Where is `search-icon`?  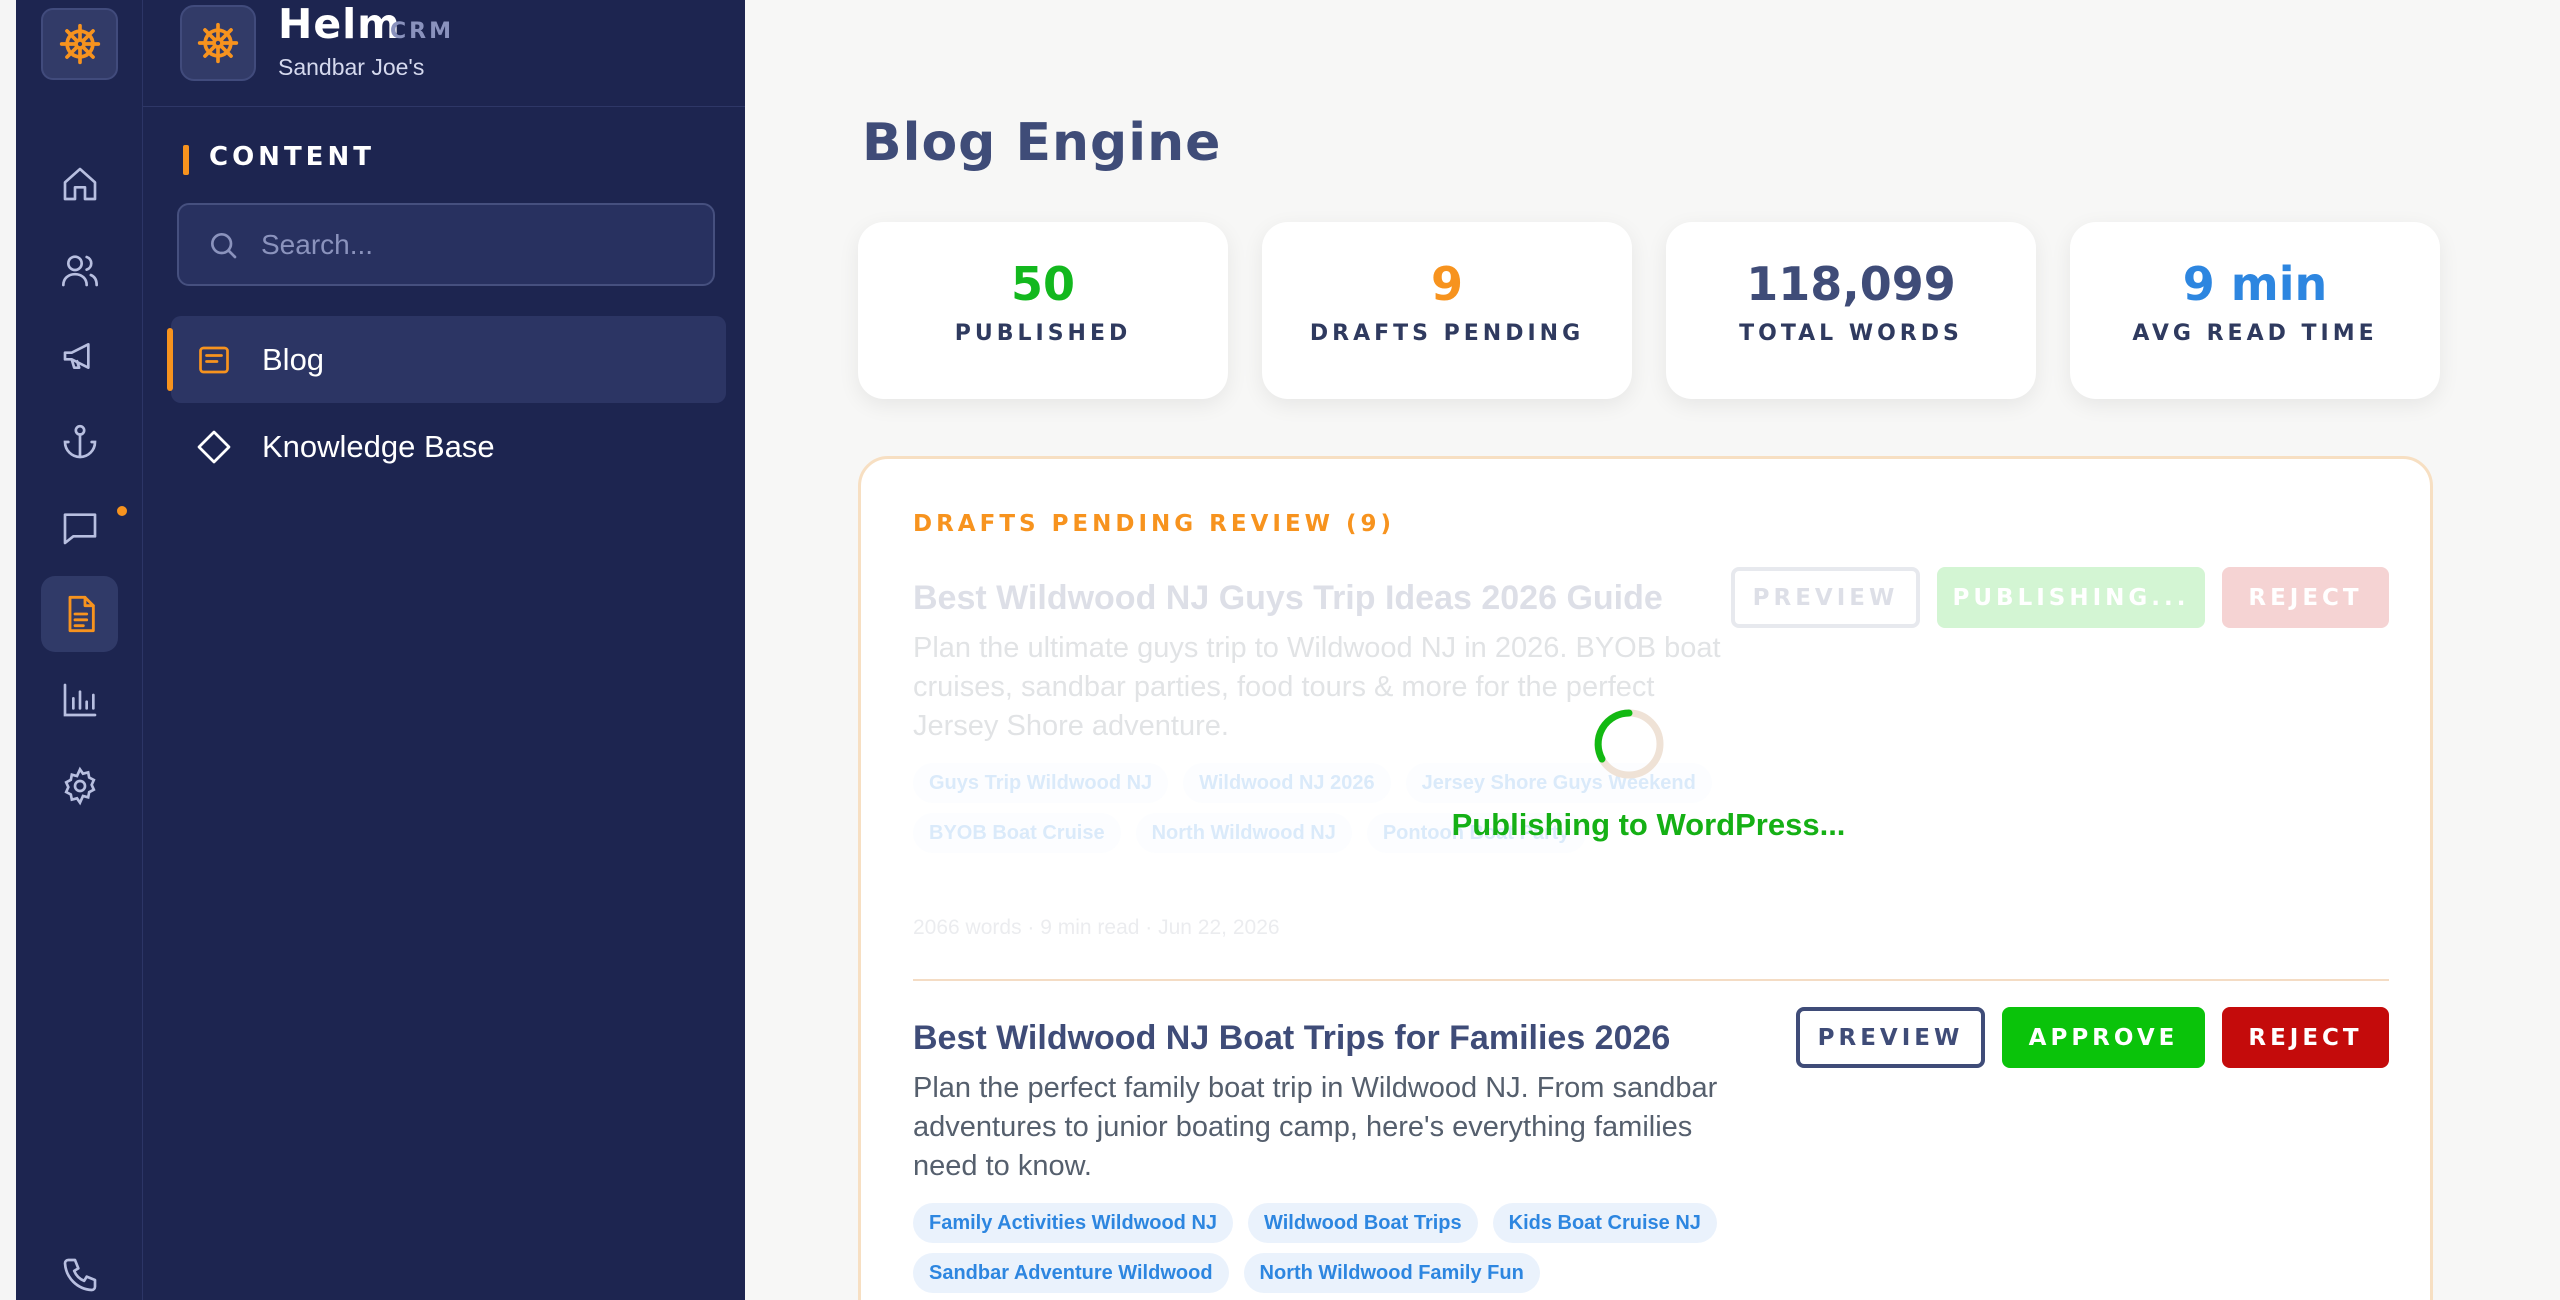 search-icon is located at coordinates (224, 245).